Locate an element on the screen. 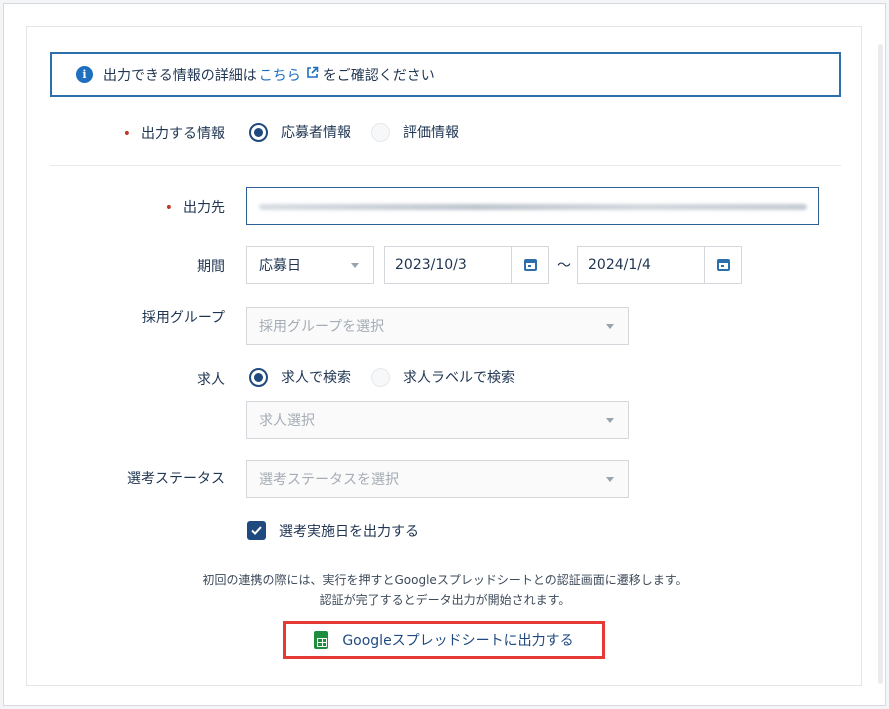 The width and height of the screenshot is (889, 709). start-date-calendar-button is located at coordinates (529, 265).